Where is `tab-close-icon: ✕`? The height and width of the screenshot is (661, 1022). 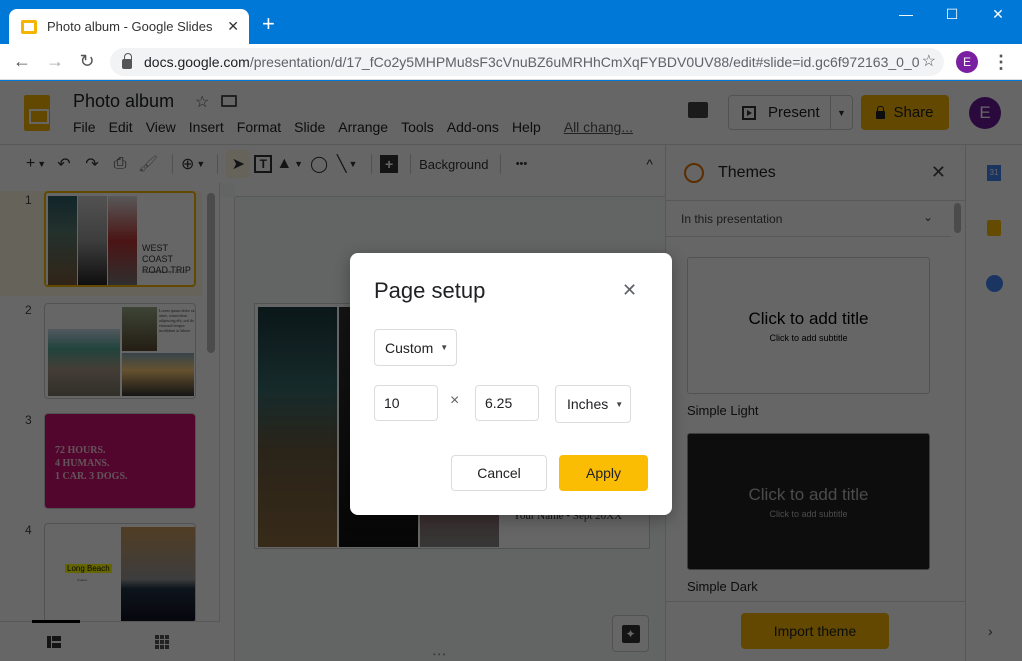
tab-close-icon: ✕ is located at coordinates (233, 26).